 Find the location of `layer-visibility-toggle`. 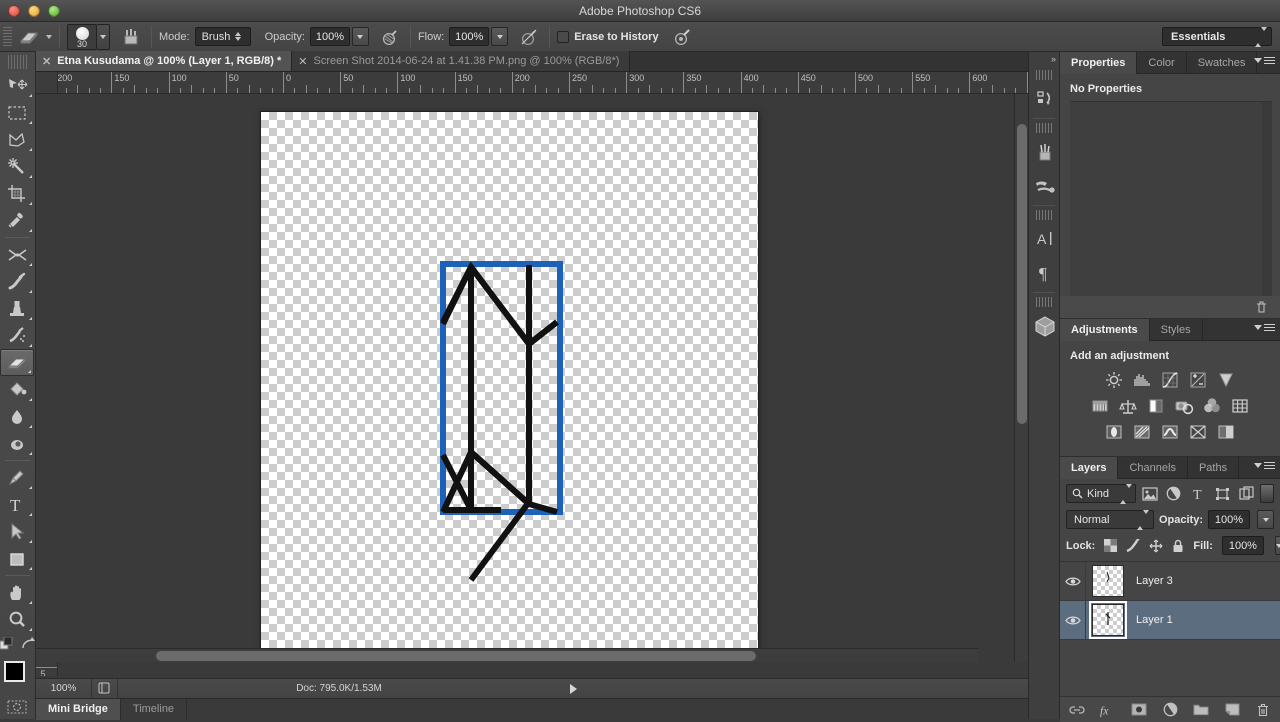

layer-visibility-toggle is located at coordinates (1073, 620).